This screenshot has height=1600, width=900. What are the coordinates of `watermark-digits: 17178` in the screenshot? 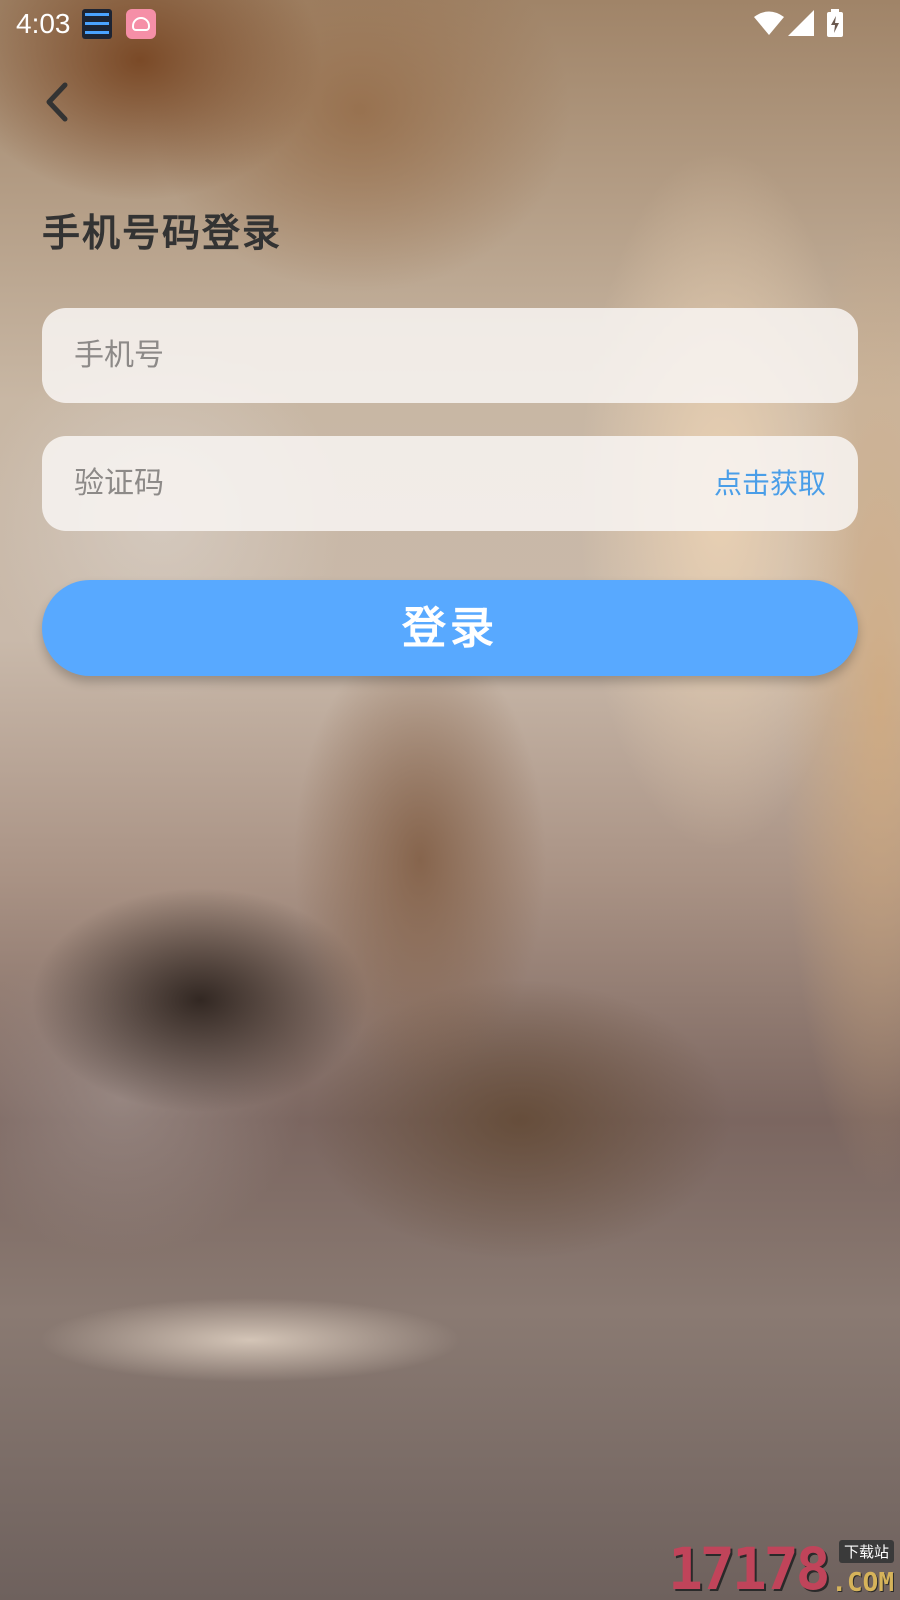 It's located at (749, 1567).